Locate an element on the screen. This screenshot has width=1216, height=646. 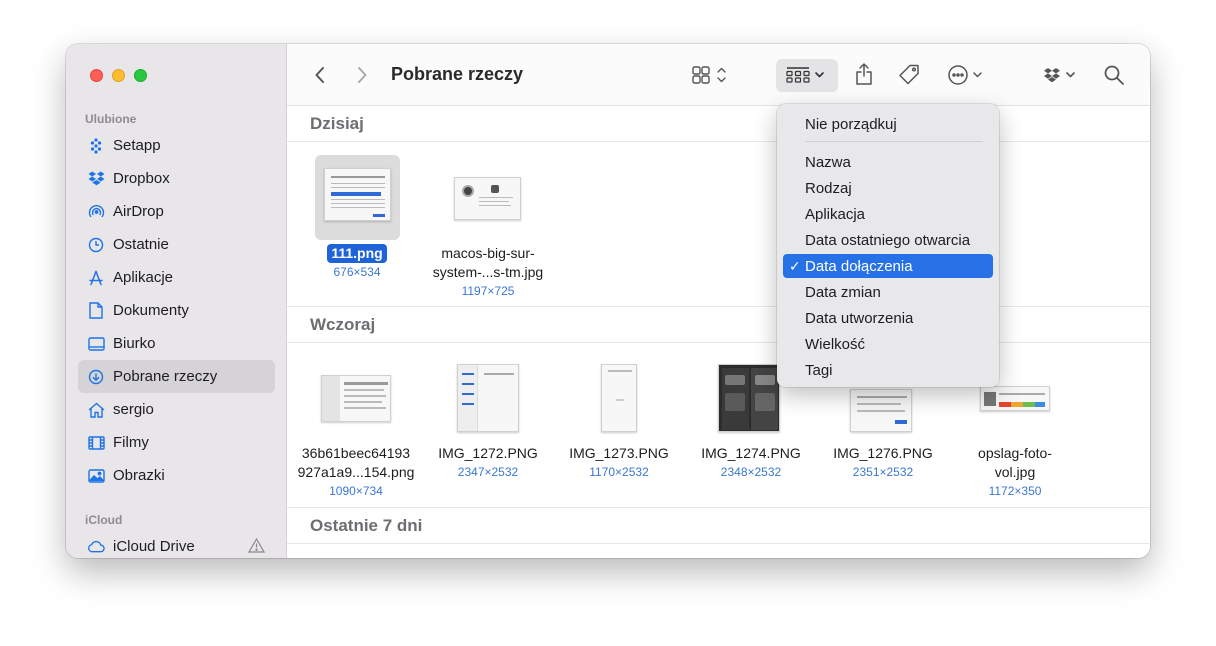
sidebar-item-home: sergio is located at coordinates (176, 409).